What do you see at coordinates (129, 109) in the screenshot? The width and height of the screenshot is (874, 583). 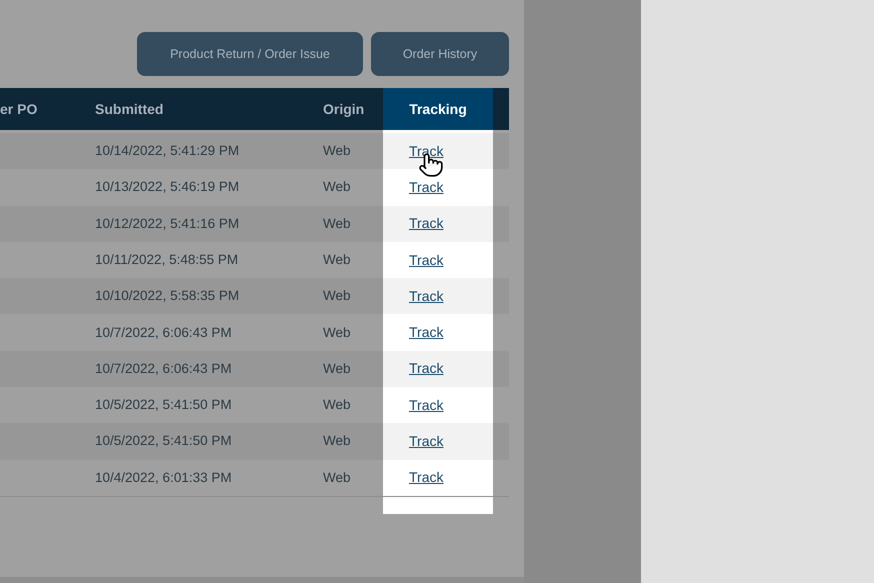 I see `column-header: Submitted` at bounding box center [129, 109].